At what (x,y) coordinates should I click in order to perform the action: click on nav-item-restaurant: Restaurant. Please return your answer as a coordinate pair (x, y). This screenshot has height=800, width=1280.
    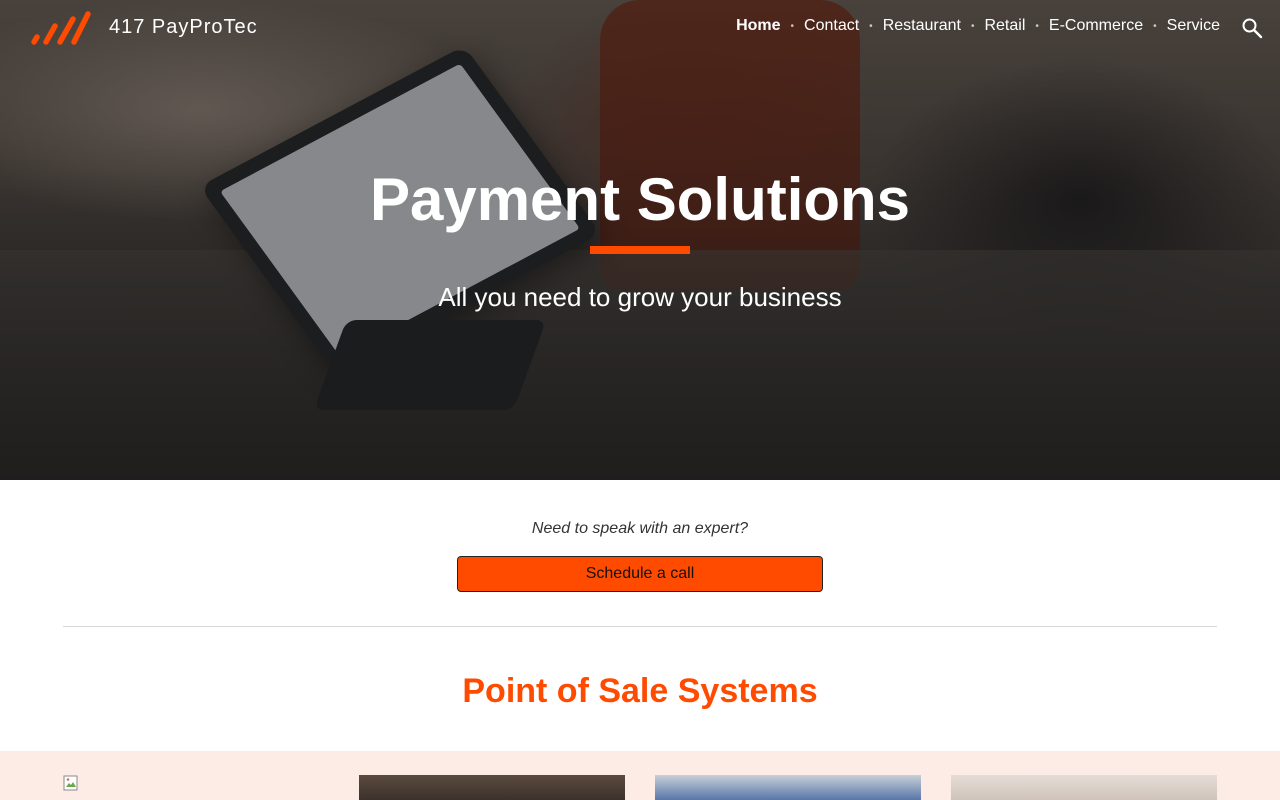
    Looking at the image, I should click on (922, 26).